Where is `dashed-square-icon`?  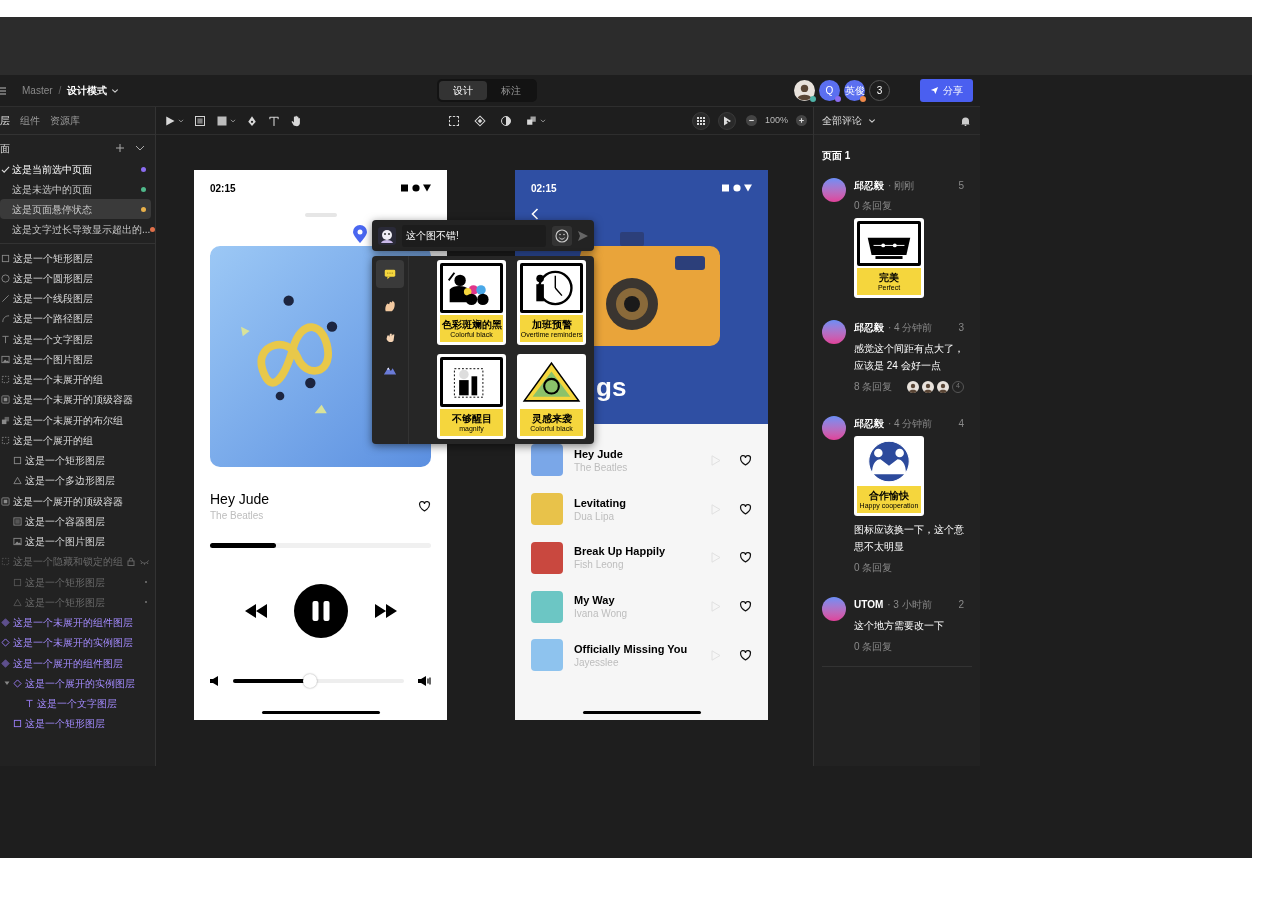
dashed-square-icon is located at coordinates (5, 440).